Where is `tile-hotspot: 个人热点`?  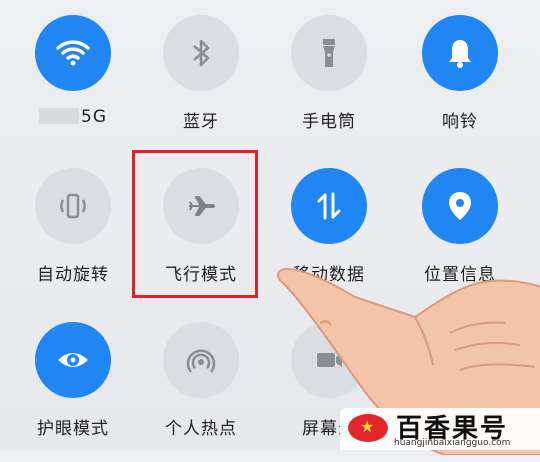
tile-hotspot: 个人热点 is located at coordinates (201, 392).